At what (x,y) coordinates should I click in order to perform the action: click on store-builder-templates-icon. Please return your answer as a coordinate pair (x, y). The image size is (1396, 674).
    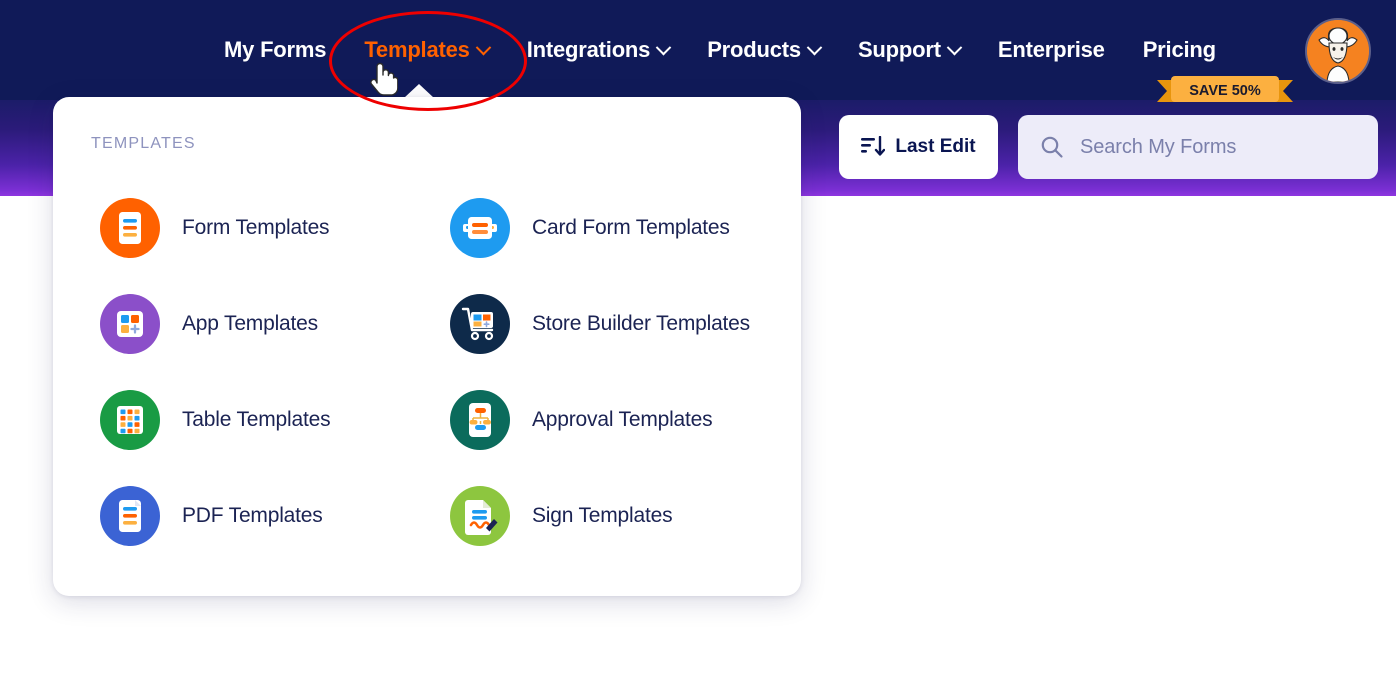
    Looking at the image, I should click on (480, 324).